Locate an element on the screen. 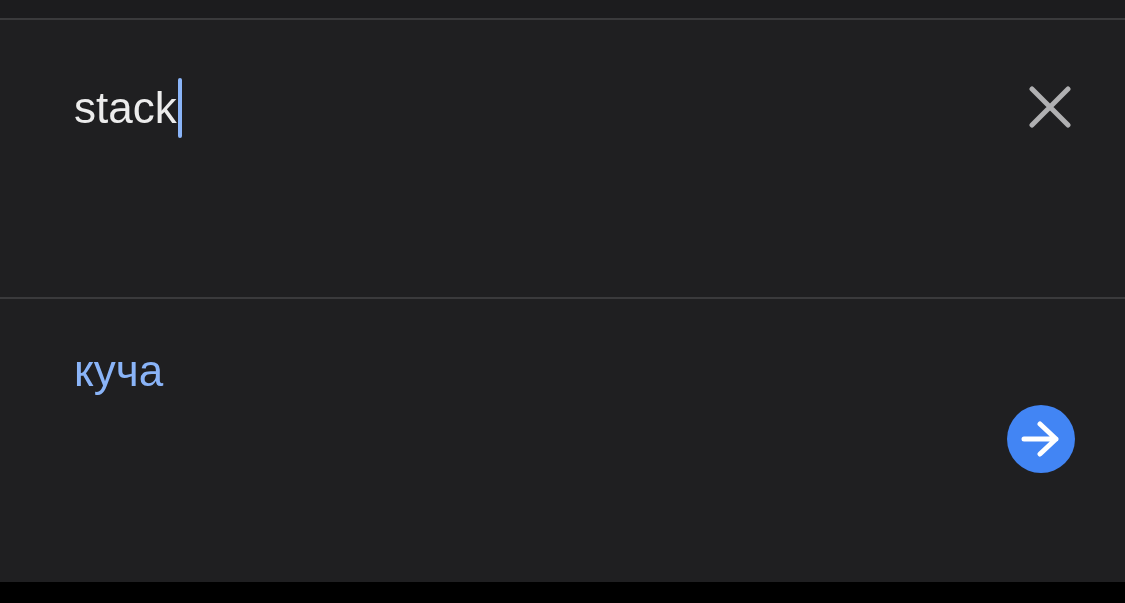 This screenshot has width=1125, height=603. close-button is located at coordinates (1050, 107).